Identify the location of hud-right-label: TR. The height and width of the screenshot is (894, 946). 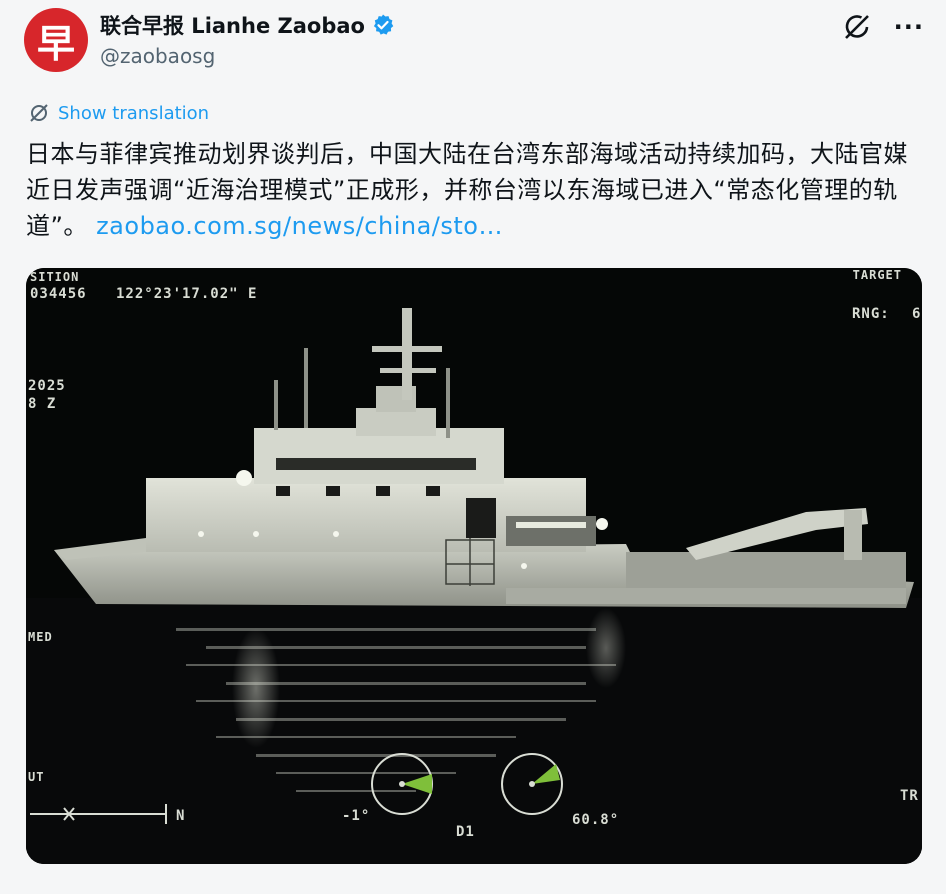
(909, 796).